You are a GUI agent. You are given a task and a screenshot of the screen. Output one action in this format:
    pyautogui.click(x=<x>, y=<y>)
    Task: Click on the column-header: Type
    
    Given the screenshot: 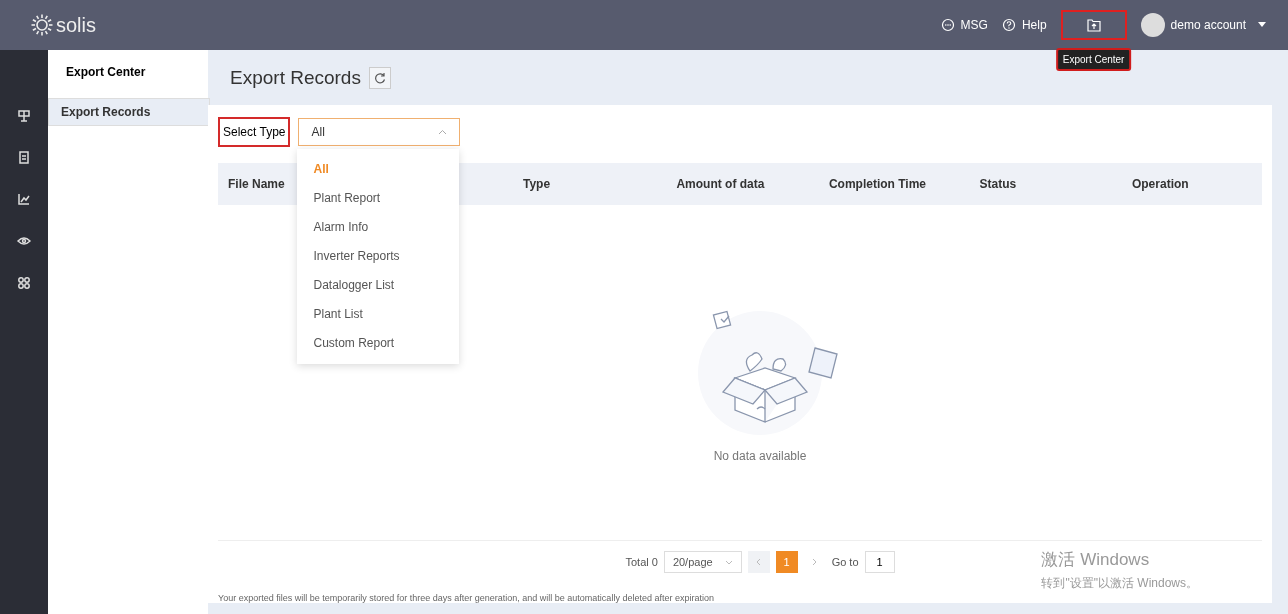 What is the action you would take?
    pyautogui.click(x=536, y=184)
    